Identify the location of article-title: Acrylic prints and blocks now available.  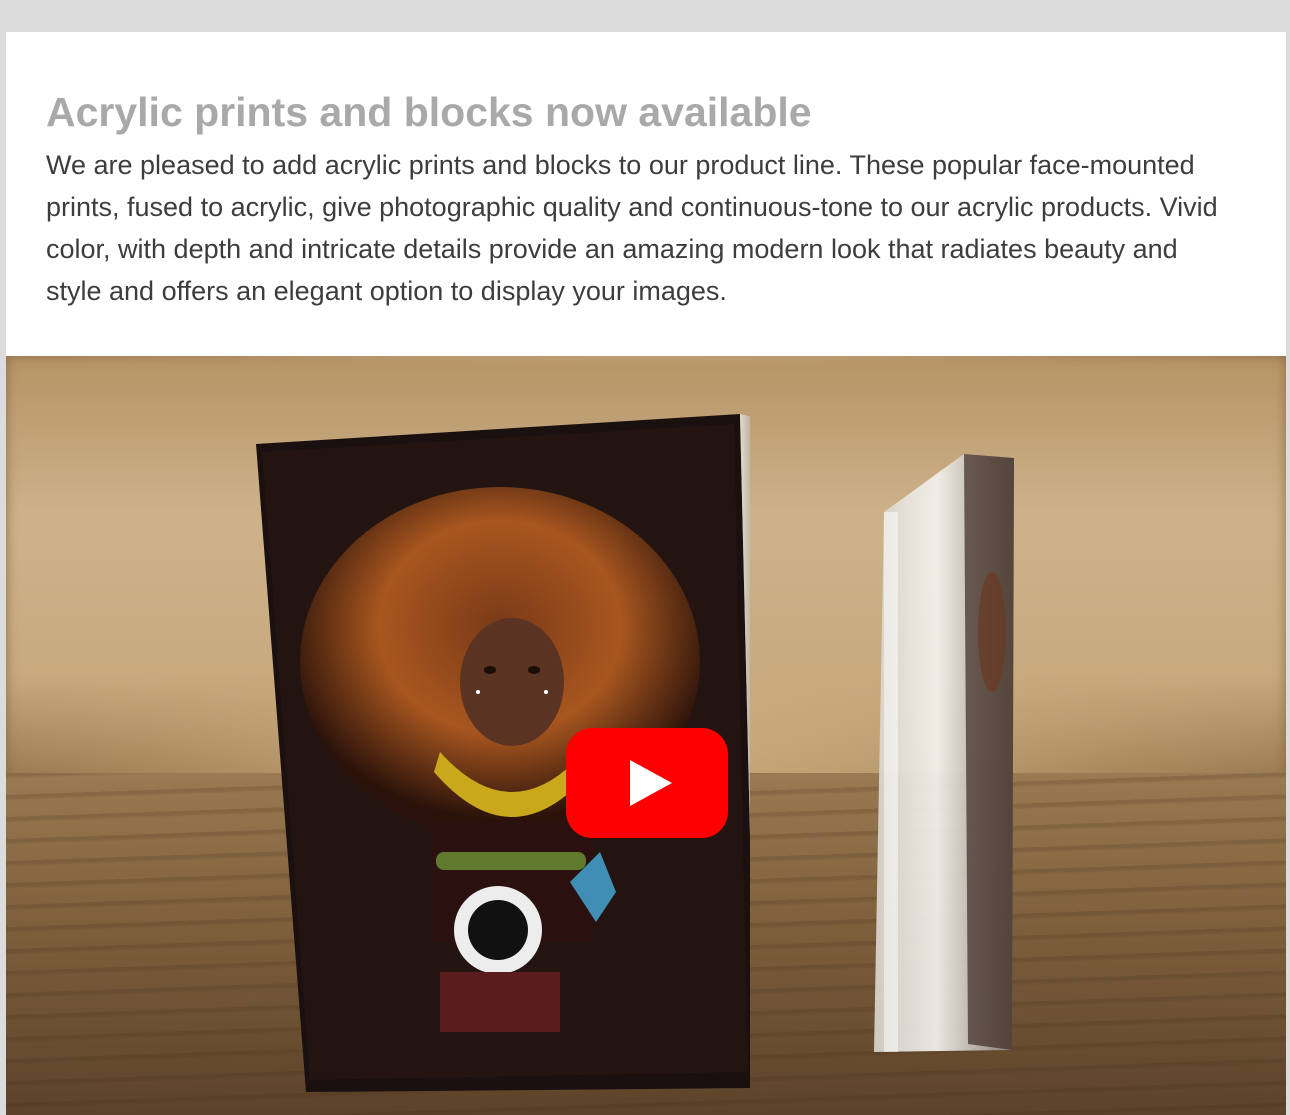
(429, 112).